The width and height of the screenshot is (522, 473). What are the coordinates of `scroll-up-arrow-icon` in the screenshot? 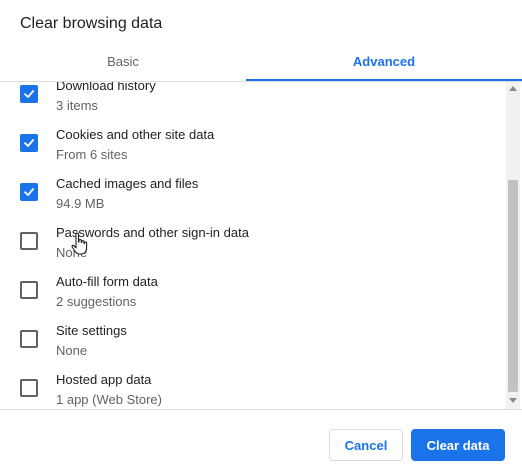 It's located at (513, 88).